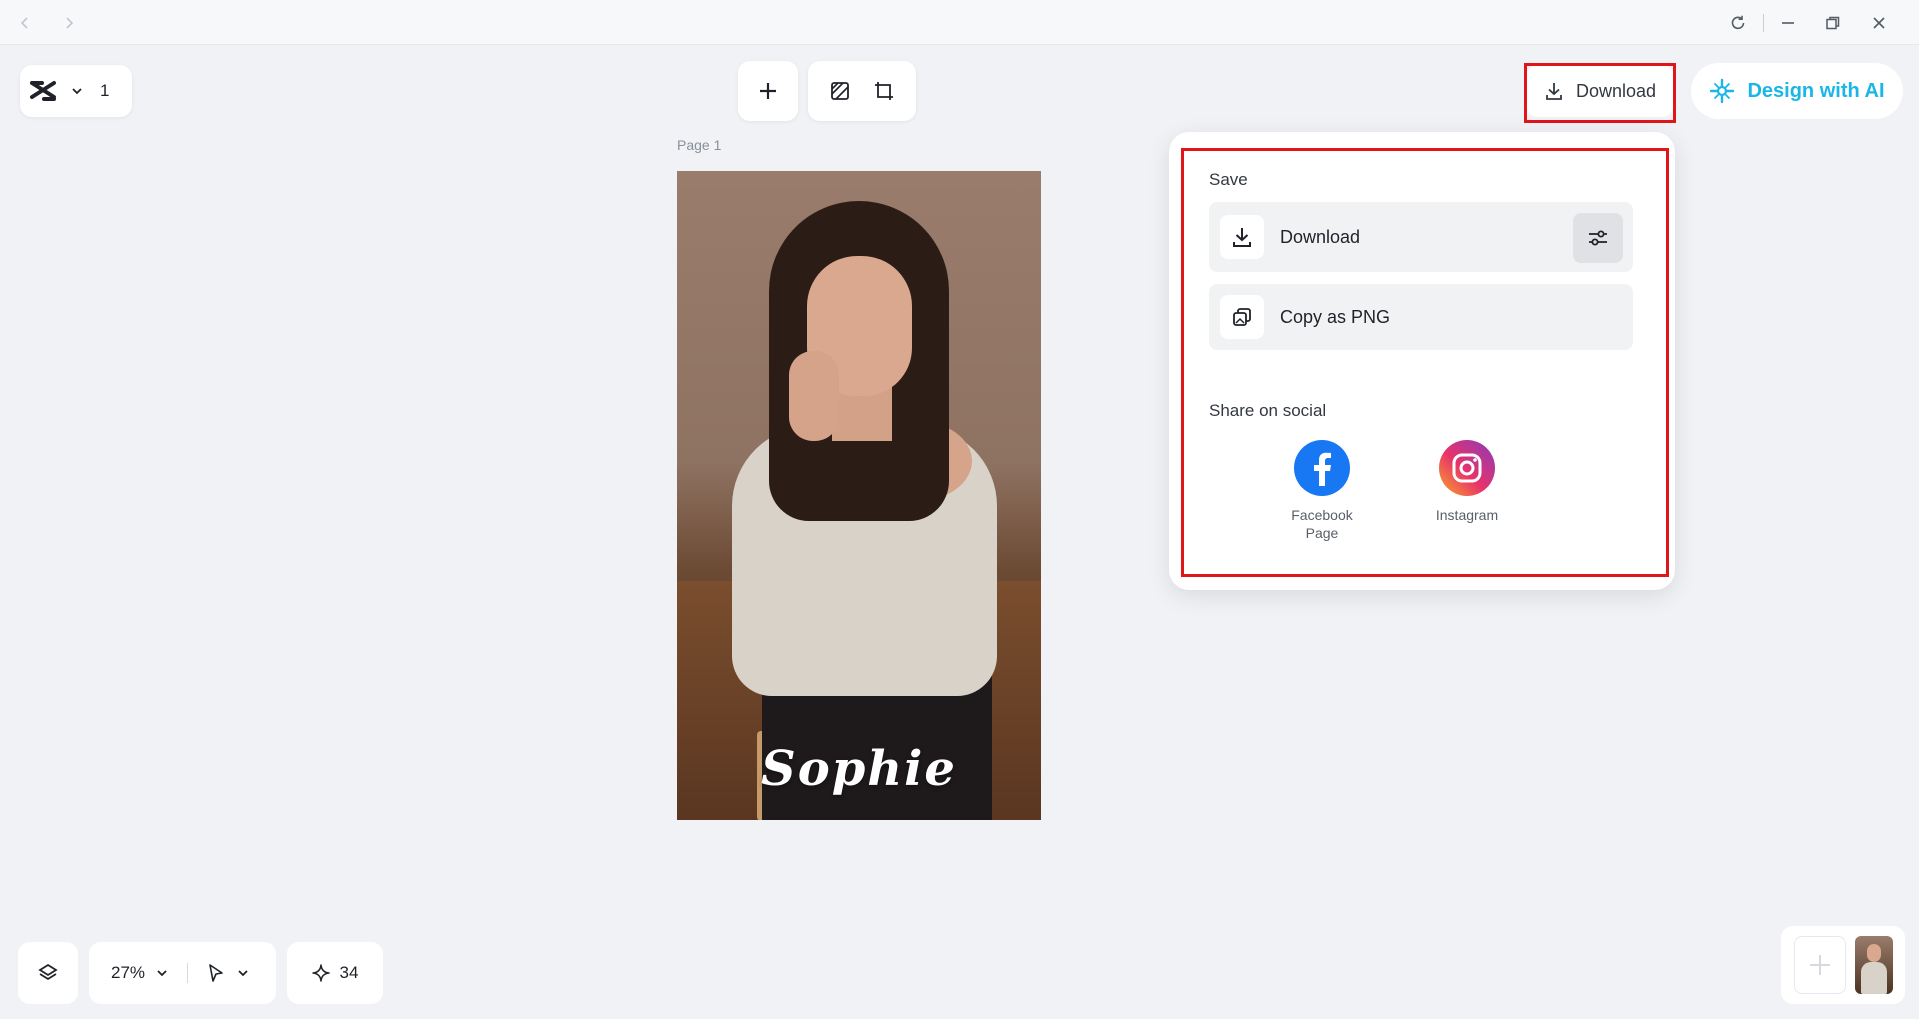 Image resolution: width=1919 pixels, height=1019 pixels. I want to click on download-option: Download, so click(1421, 237).